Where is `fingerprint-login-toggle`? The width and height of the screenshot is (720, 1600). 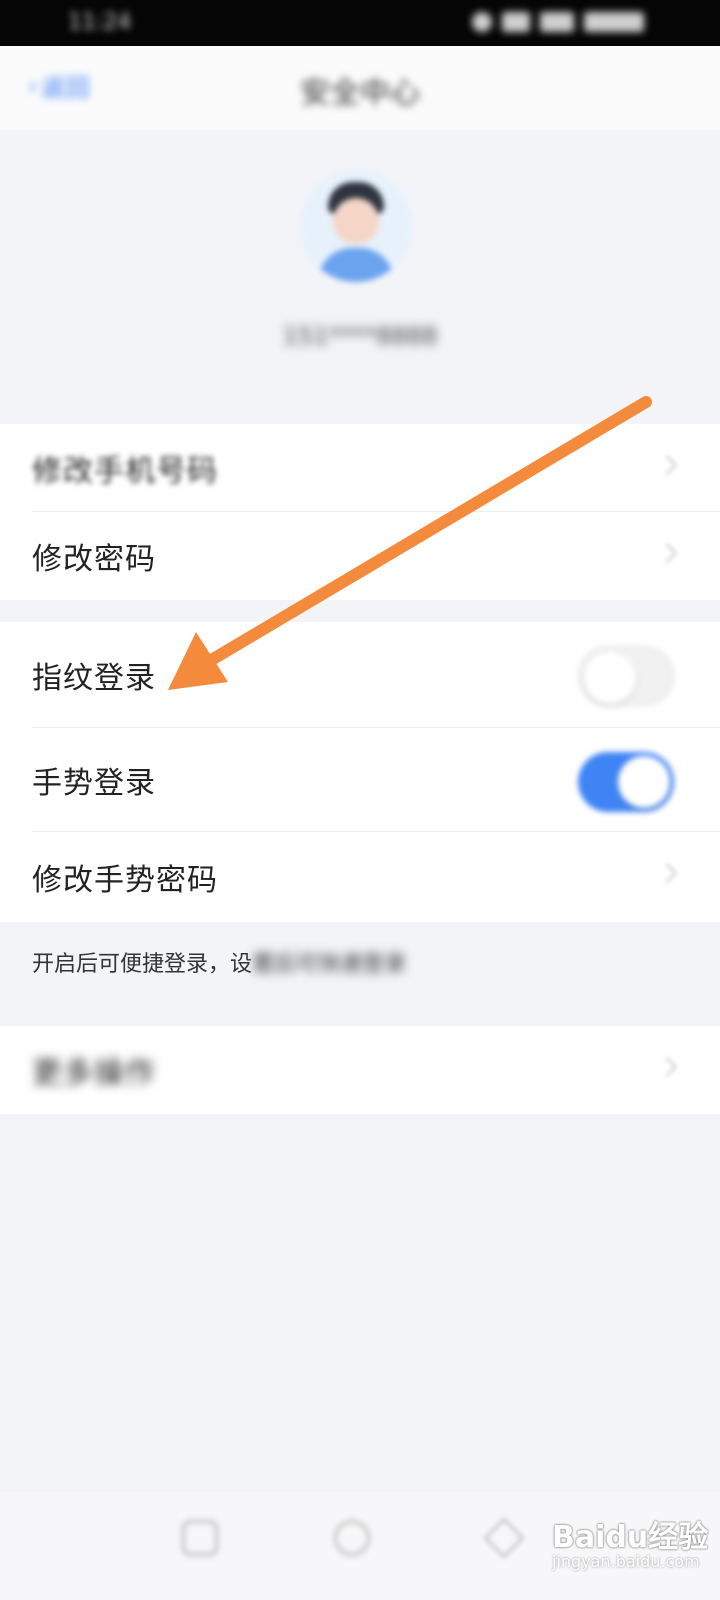
fingerprint-login-toggle is located at coordinates (626, 676).